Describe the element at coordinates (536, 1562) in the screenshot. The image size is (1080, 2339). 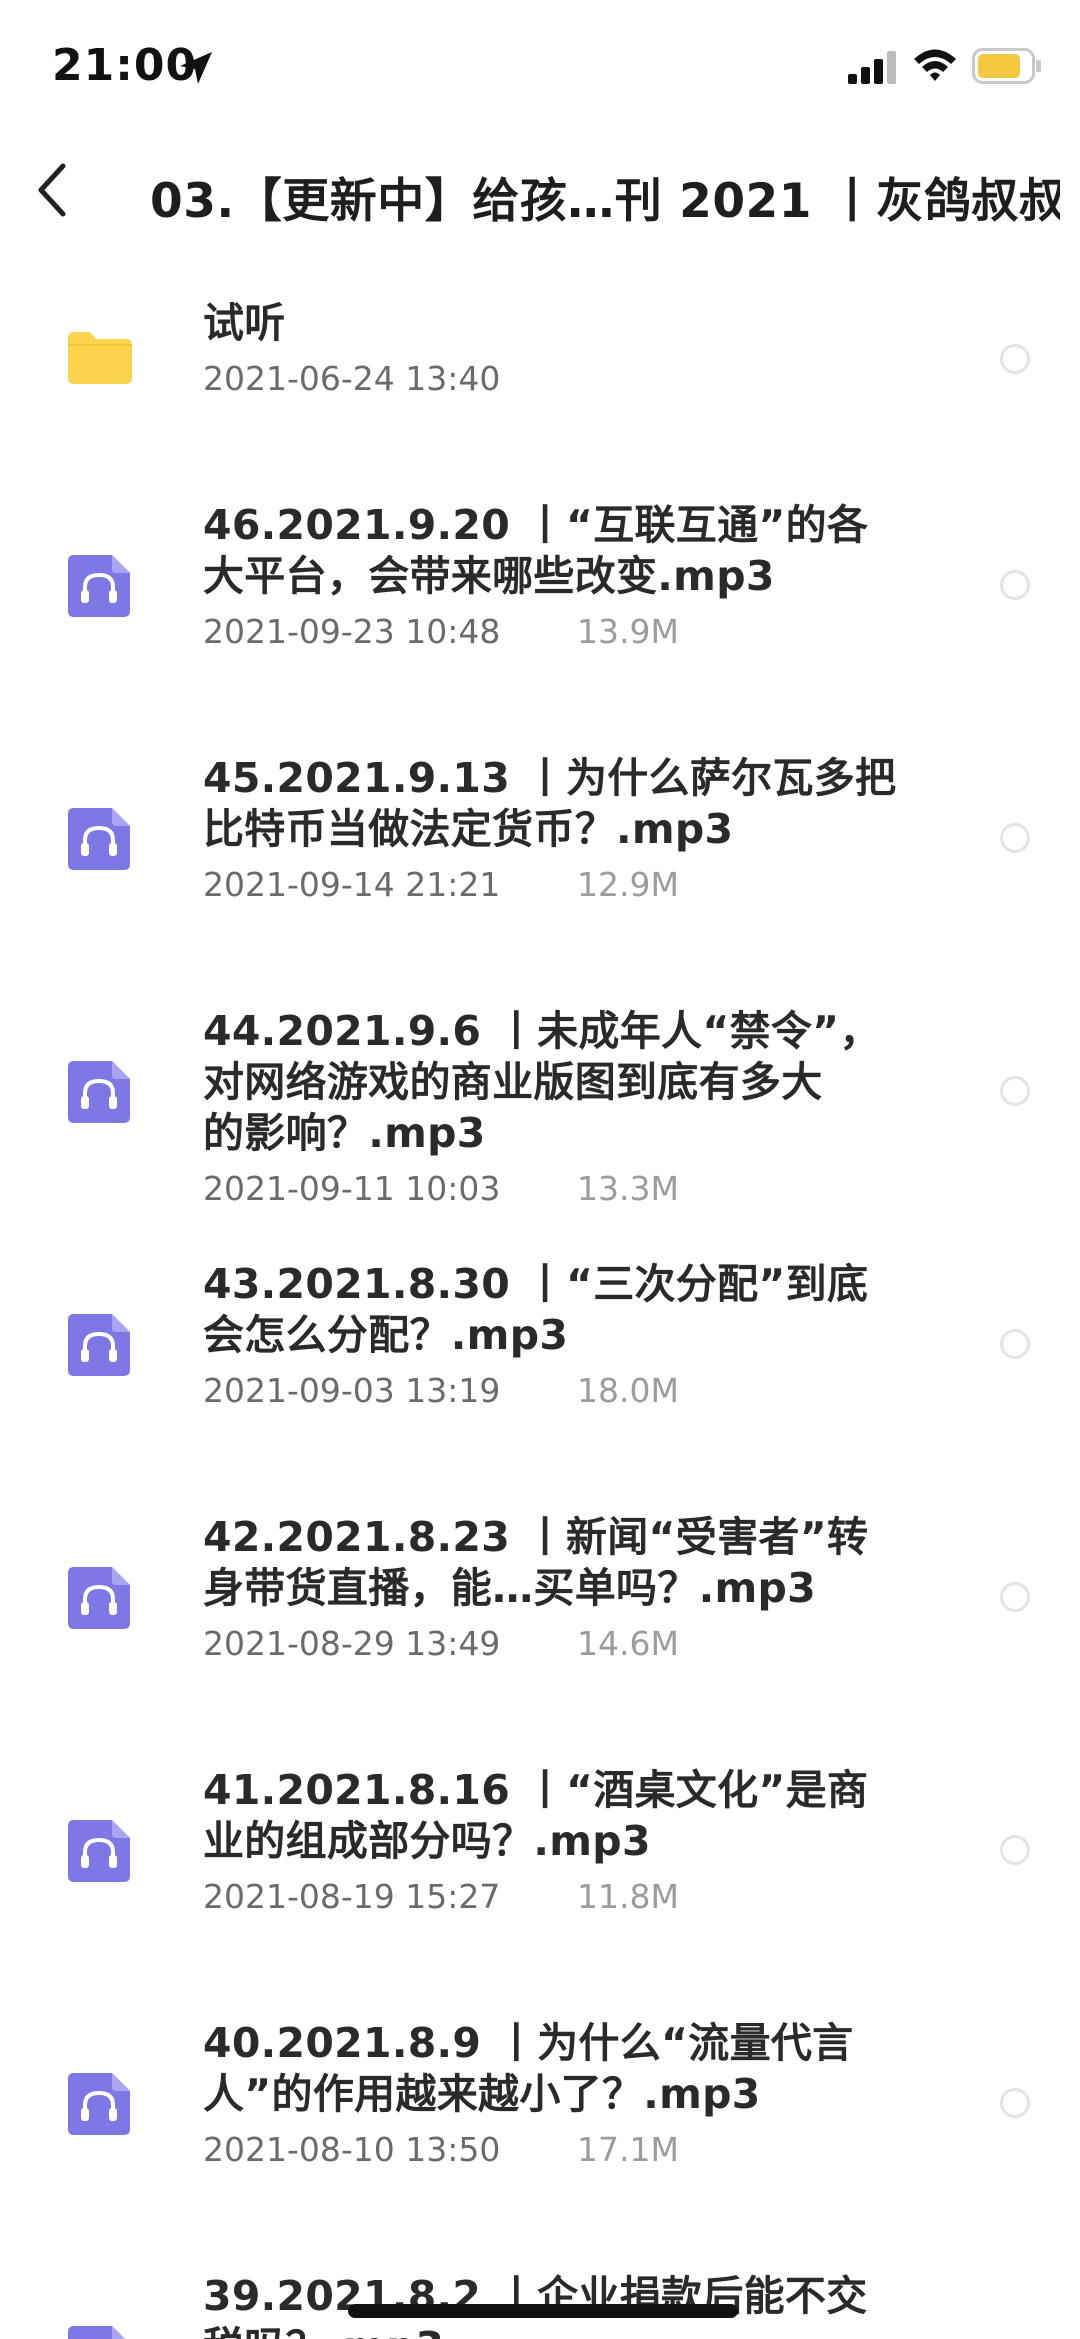
I see `file-name: 42.2021.8.23 丨新闻“受害者”转 身带货直播，能…买单吗？.mp3` at that location.